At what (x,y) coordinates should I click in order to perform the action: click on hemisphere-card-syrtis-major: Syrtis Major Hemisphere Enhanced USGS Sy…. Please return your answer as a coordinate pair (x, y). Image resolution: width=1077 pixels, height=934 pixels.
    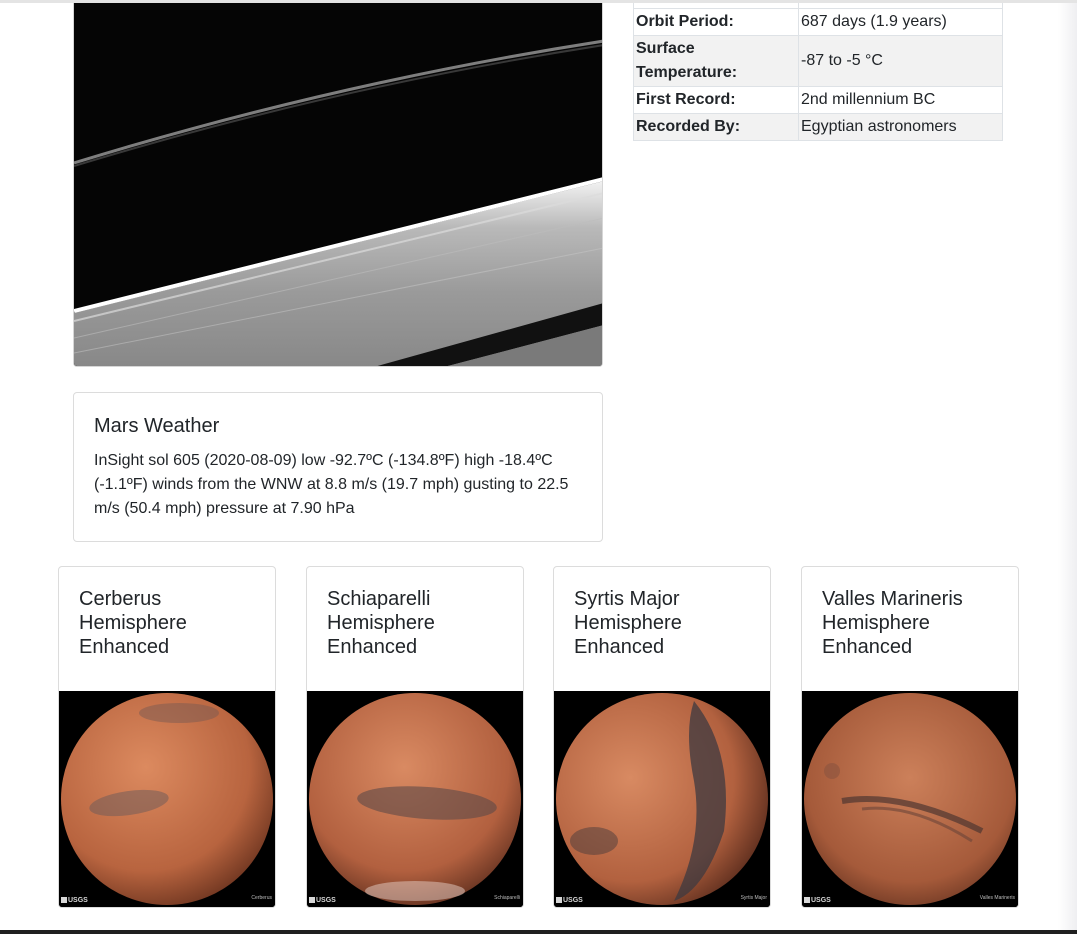
    Looking at the image, I should click on (662, 737).